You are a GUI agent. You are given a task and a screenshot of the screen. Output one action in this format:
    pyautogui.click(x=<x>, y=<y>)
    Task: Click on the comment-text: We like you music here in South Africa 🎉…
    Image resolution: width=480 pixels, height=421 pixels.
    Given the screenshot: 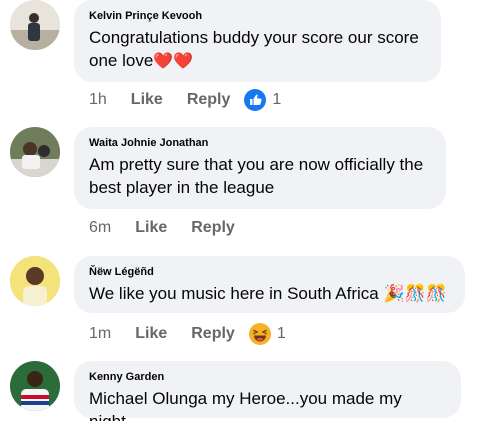 What is the action you would take?
    pyautogui.click(x=270, y=293)
    